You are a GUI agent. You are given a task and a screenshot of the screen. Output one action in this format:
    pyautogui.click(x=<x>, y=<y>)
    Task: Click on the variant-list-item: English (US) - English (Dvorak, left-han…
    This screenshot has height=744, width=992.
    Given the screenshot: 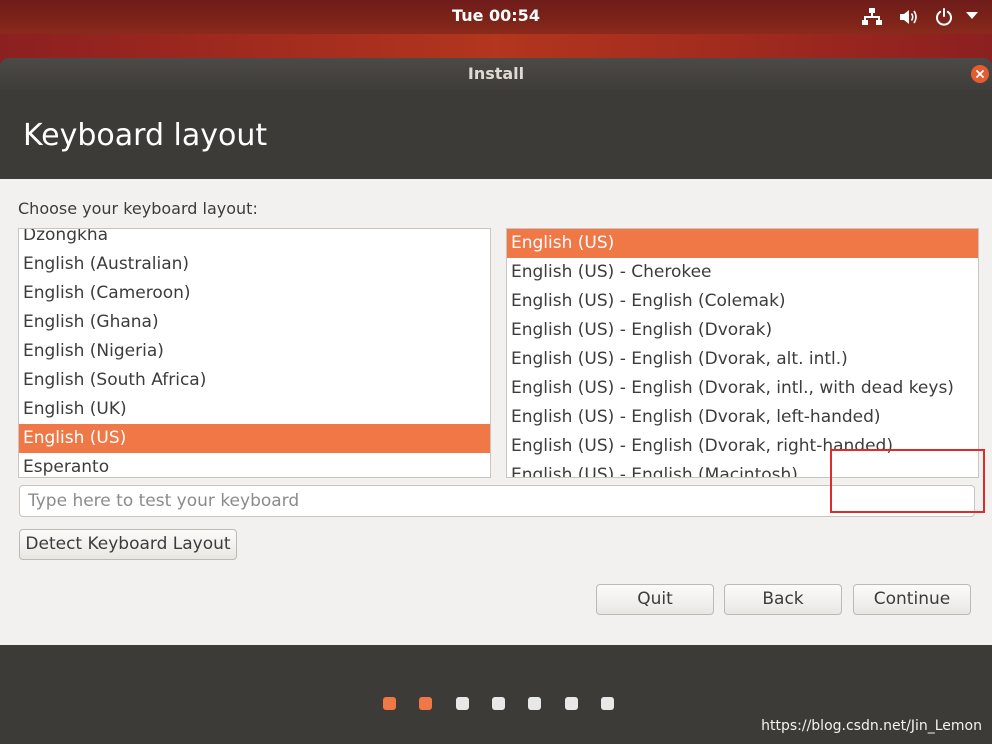 What is the action you would take?
    pyautogui.click(x=742, y=417)
    